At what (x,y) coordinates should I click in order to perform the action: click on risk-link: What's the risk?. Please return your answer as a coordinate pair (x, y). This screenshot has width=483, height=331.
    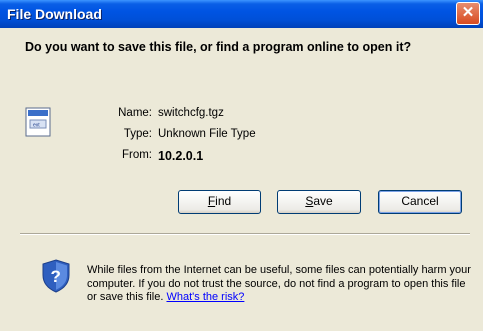
    Looking at the image, I should click on (205, 297).